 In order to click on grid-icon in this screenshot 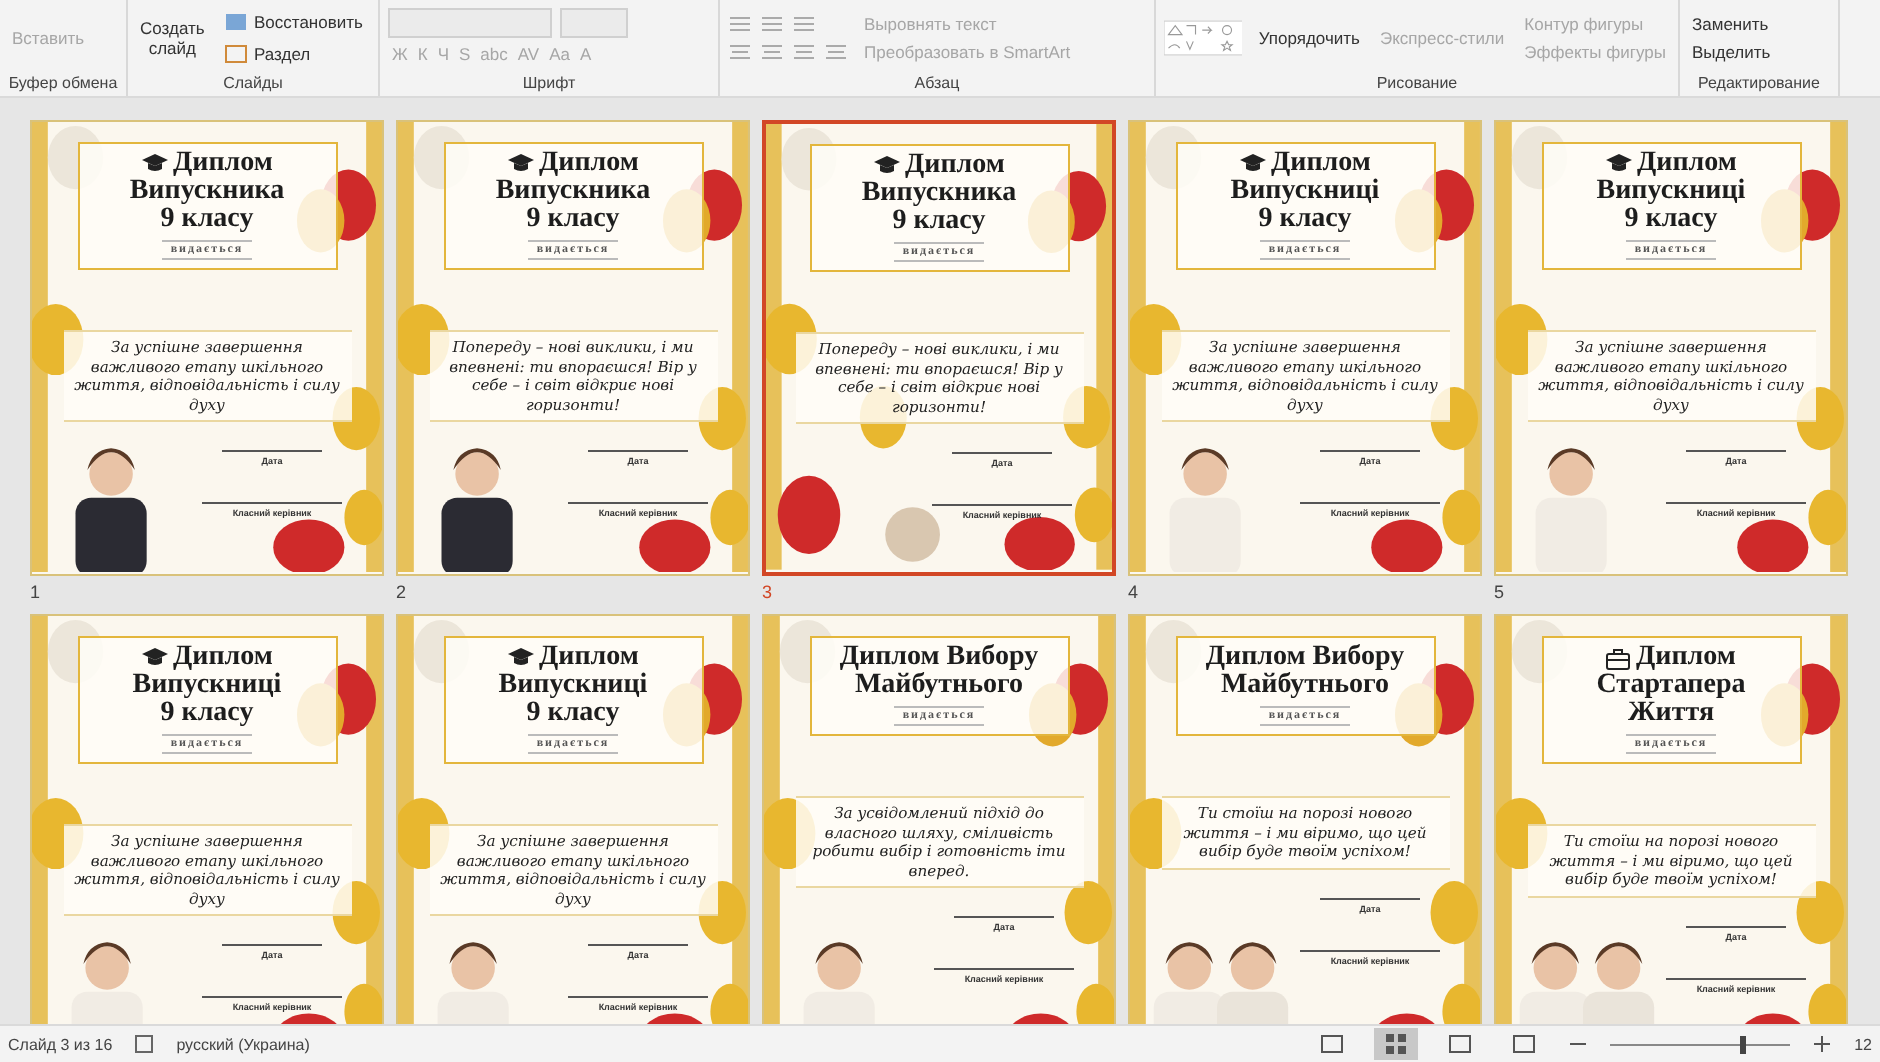, I will do `click(1396, 1044)`.